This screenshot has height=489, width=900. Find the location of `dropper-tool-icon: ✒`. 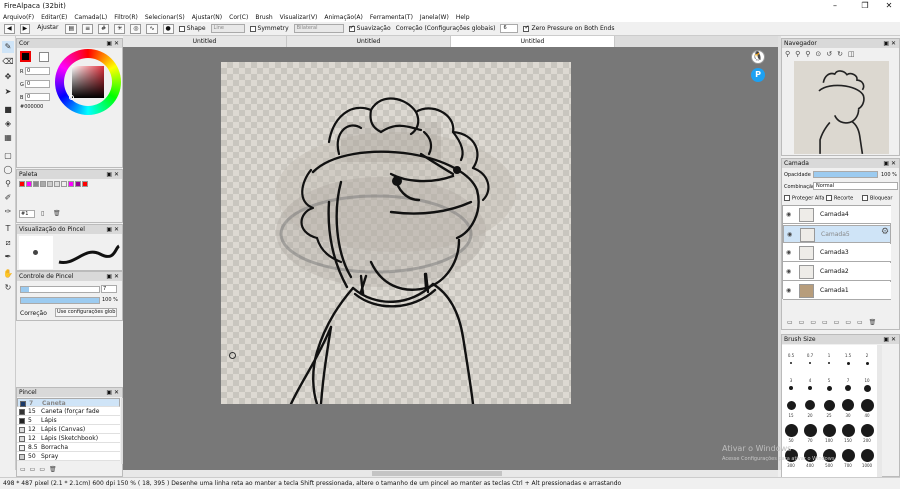

dropper-tool-icon: ✒ is located at coordinates (8, 257).